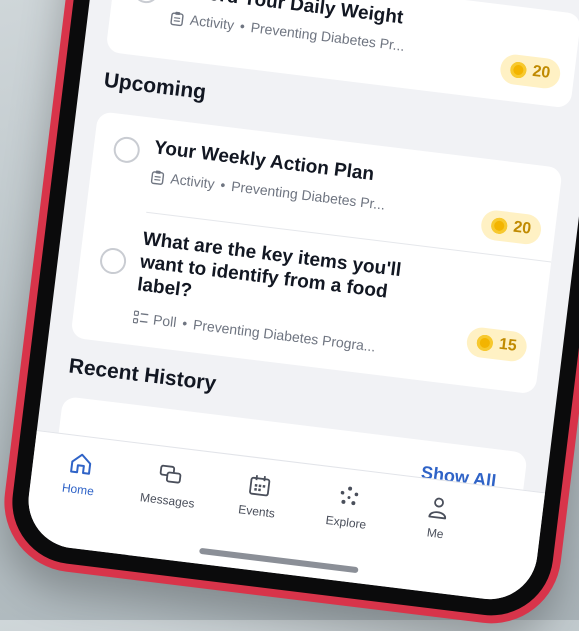 The height and width of the screenshot is (631, 579). What do you see at coordinates (155, 86) in the screenshot?
I see `section-title-upcoming: Upcoming` at bounding box center [155, 86].